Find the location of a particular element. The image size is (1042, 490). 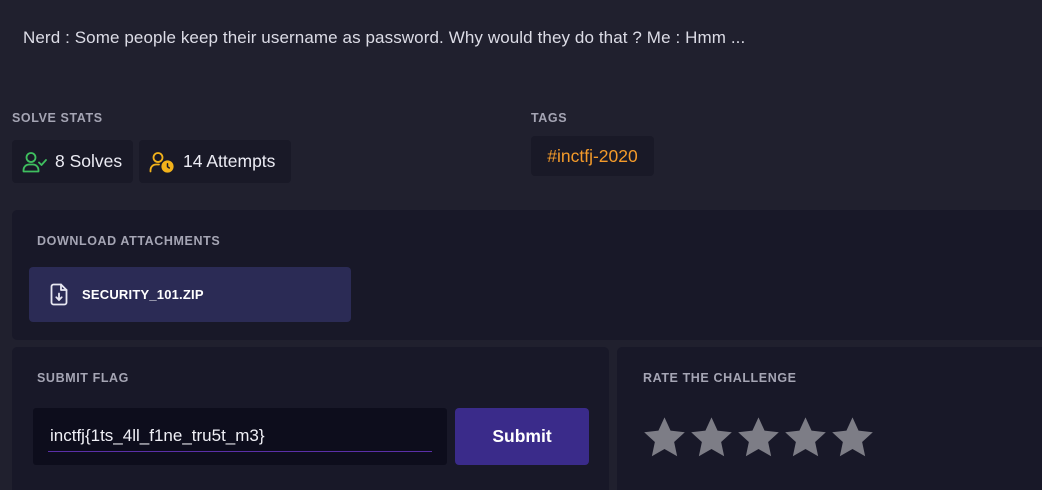

solves-stat: 8 Solves is located at coordinates (72, 161).